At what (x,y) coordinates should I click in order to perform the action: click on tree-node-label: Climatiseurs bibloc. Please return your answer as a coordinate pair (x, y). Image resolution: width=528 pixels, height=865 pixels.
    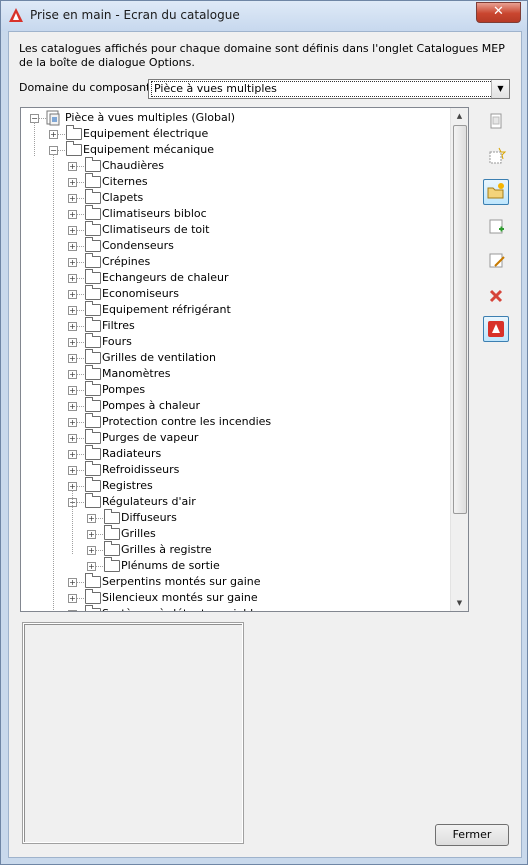
    Looking at the image, I should click on (154, 213).